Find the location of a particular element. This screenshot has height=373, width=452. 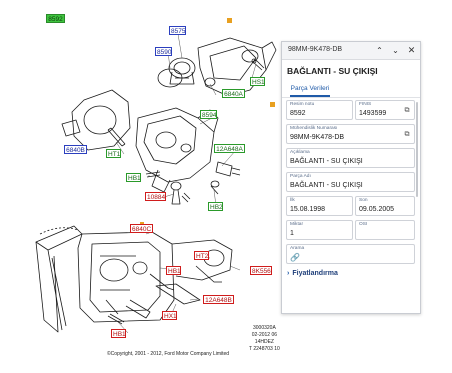

chevron-right-icon: › is located at coordinates (288, 273).